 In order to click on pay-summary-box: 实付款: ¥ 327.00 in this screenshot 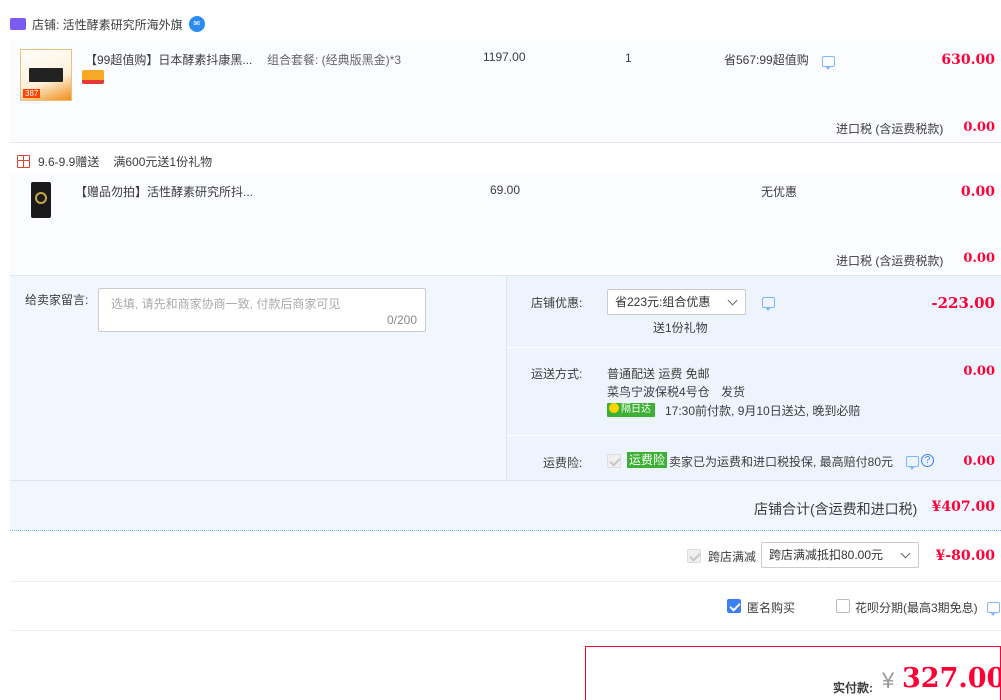, I will do `click(793, 673)`.